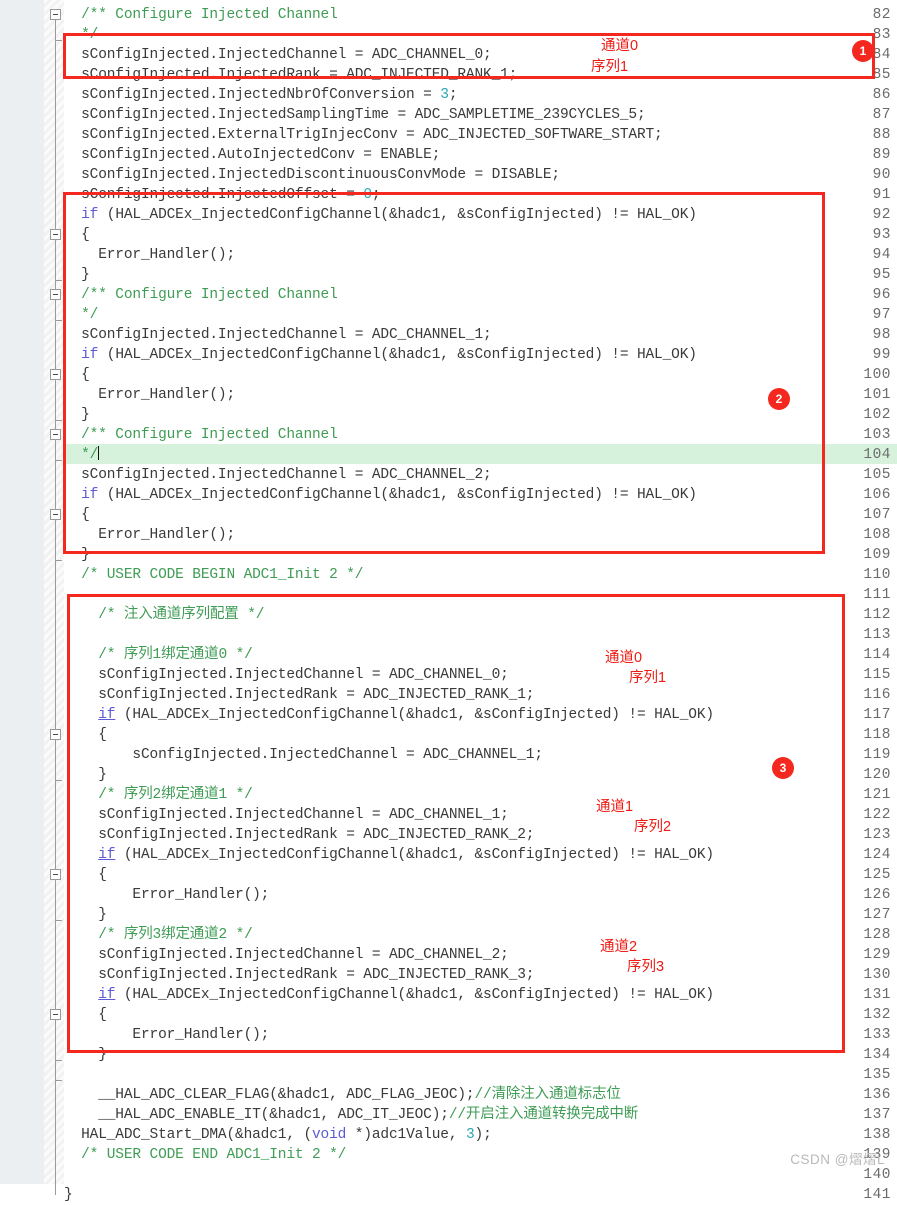 Image resolution: width=897 pixels, height=1205 pixels. Describe the element at coordinates (158, 655) in the screenshot. I see `code-line: /* 序列1绑定通道0 */` at that location.